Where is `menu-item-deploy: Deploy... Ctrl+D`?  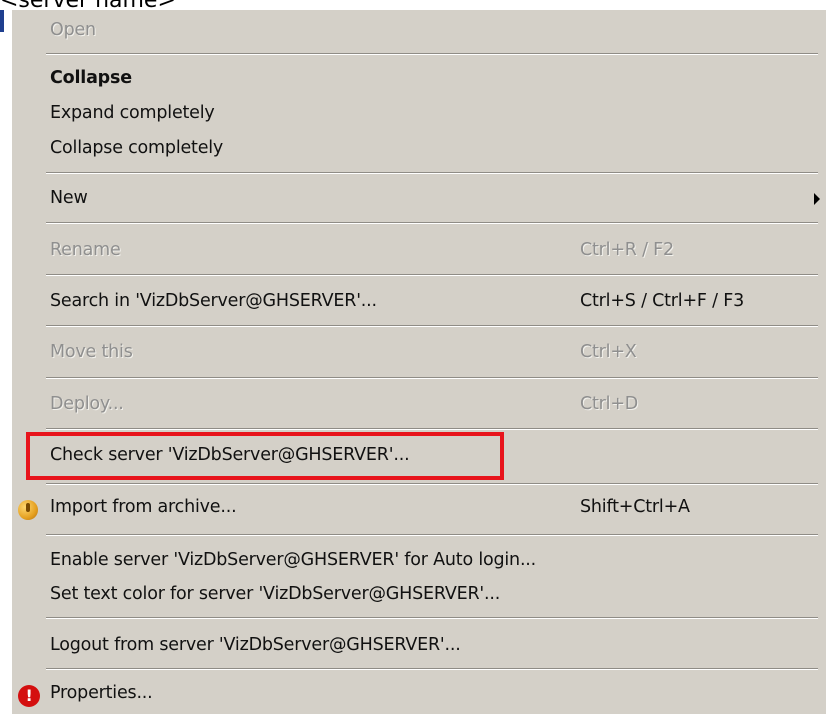
menu-item-deploy: Deploy... Ctrl+D is located at coordinates (419, 406).